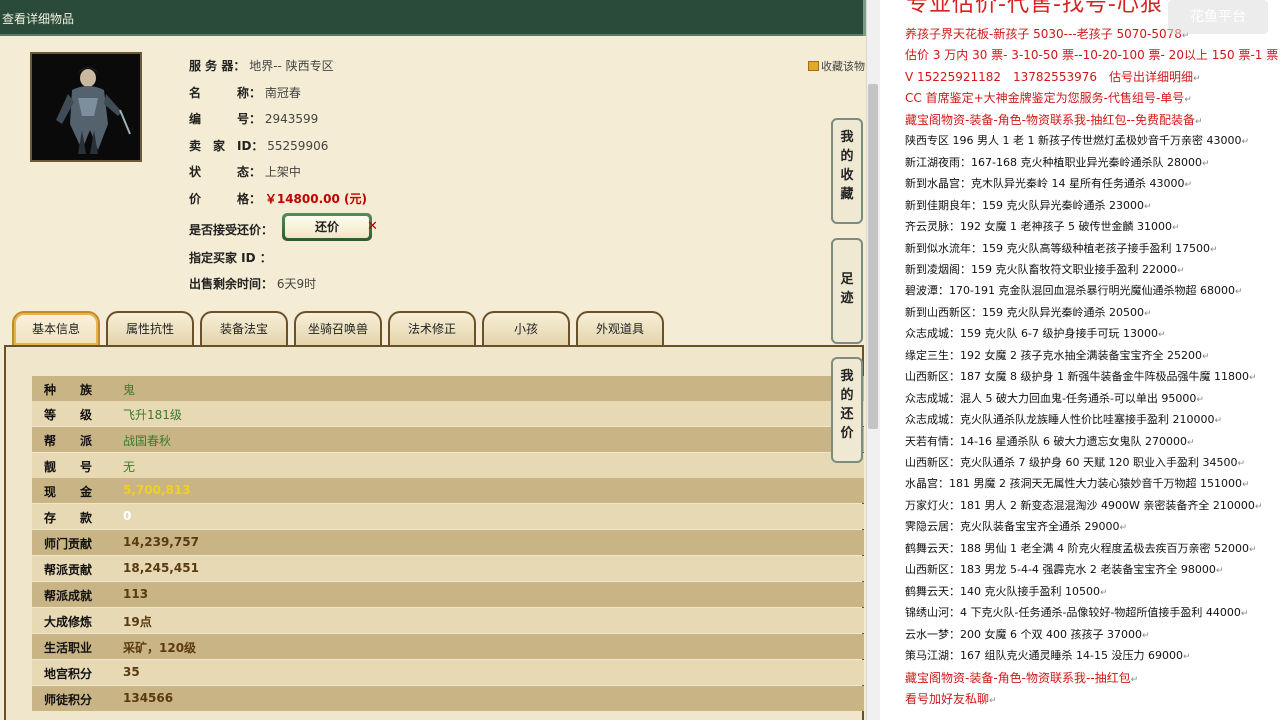 The height and width of the screenshot is (720, 1280). I want to click on my-bargains-button: 我 的 还 价, so click(847, 410).